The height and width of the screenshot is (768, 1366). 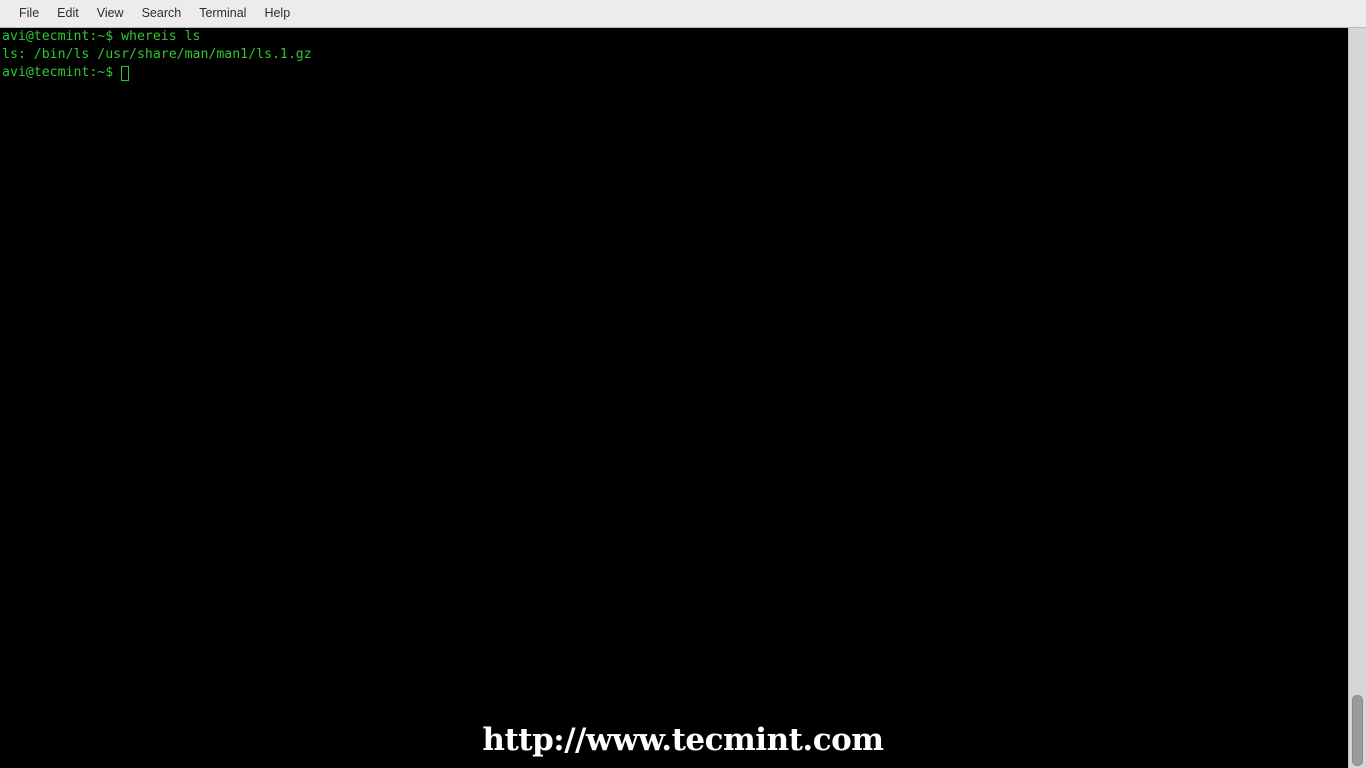 What do you see at coordinates (125, 73) in the screenshot?
I see `terminal-cursor` at bounding box center [125, 73].